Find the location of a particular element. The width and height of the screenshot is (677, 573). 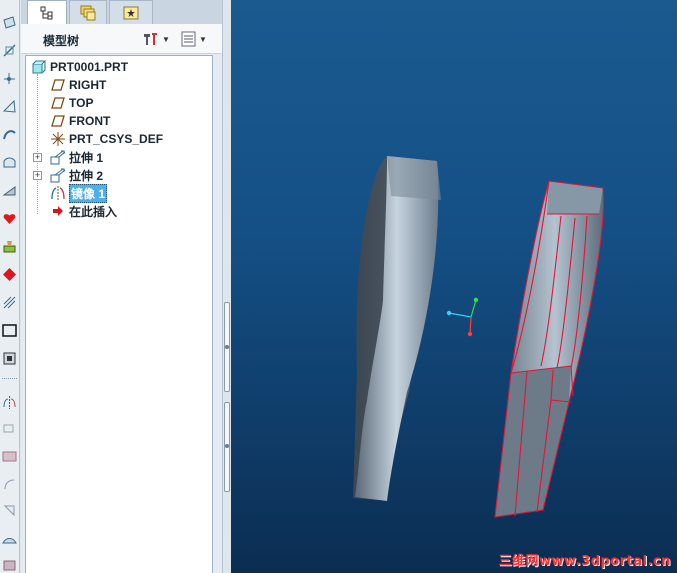

tree-item-label: 镜像 1 is located at coordinates (88, 193).